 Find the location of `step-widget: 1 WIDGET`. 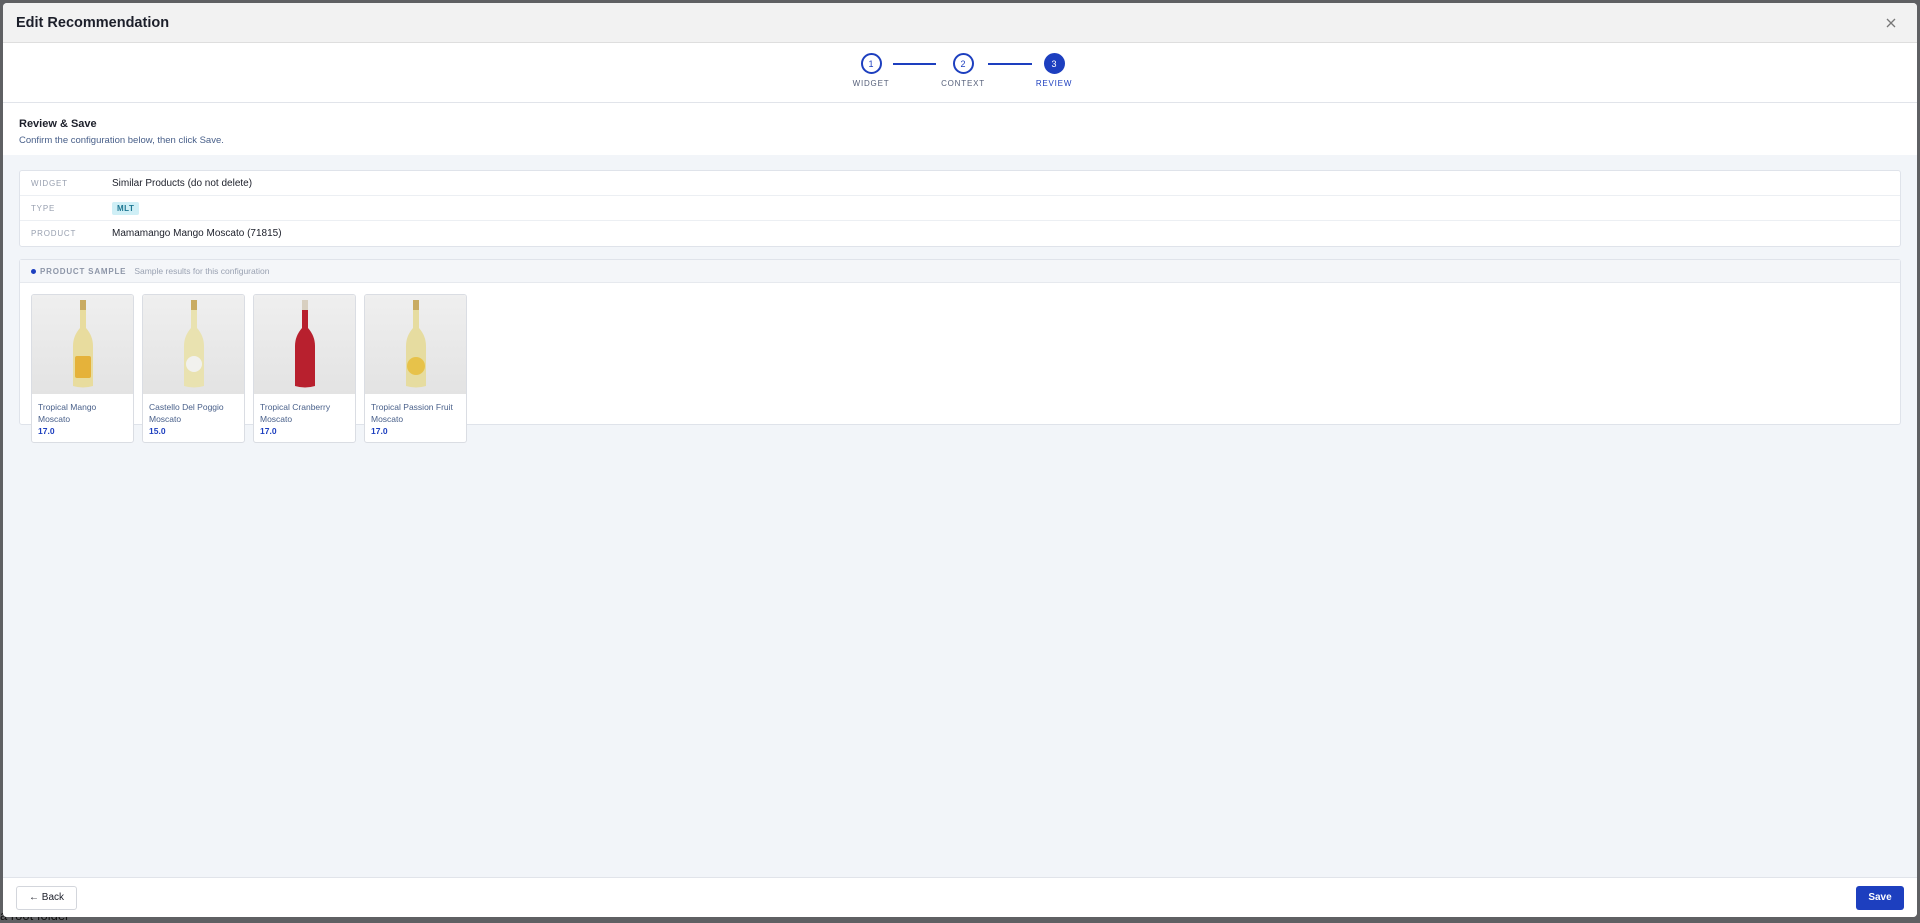

step-widget: 1 WIDGET is located at coordinates (871, 70).